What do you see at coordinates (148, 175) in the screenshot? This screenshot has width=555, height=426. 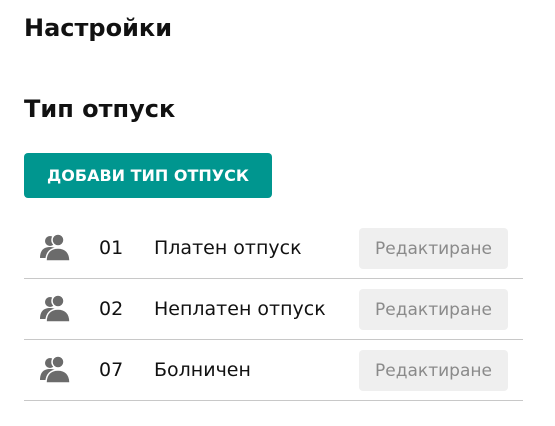 I see `add-leave-type-button: ДОБАВИ ТИП ОТПУСК` at bounding box center [148, 175].